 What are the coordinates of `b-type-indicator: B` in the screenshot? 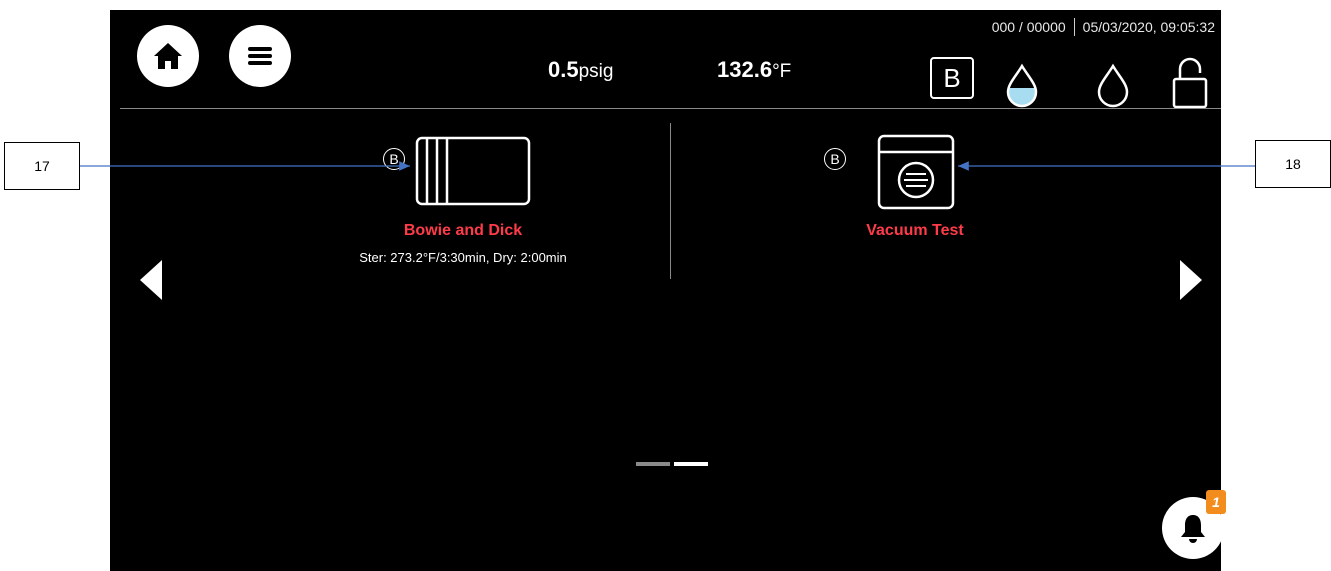 It's located at (952, 78).